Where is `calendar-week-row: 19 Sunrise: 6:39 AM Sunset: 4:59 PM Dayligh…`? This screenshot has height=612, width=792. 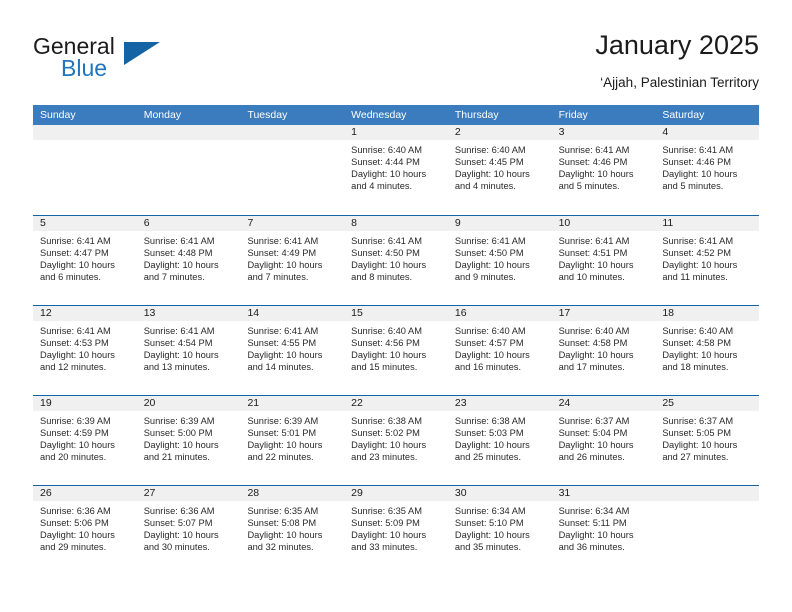 calendar-week-row: 19 Sunrise: 6:39 AM Sunset: 4:59 PM Dayligh… is located at coordinates (396, 440).